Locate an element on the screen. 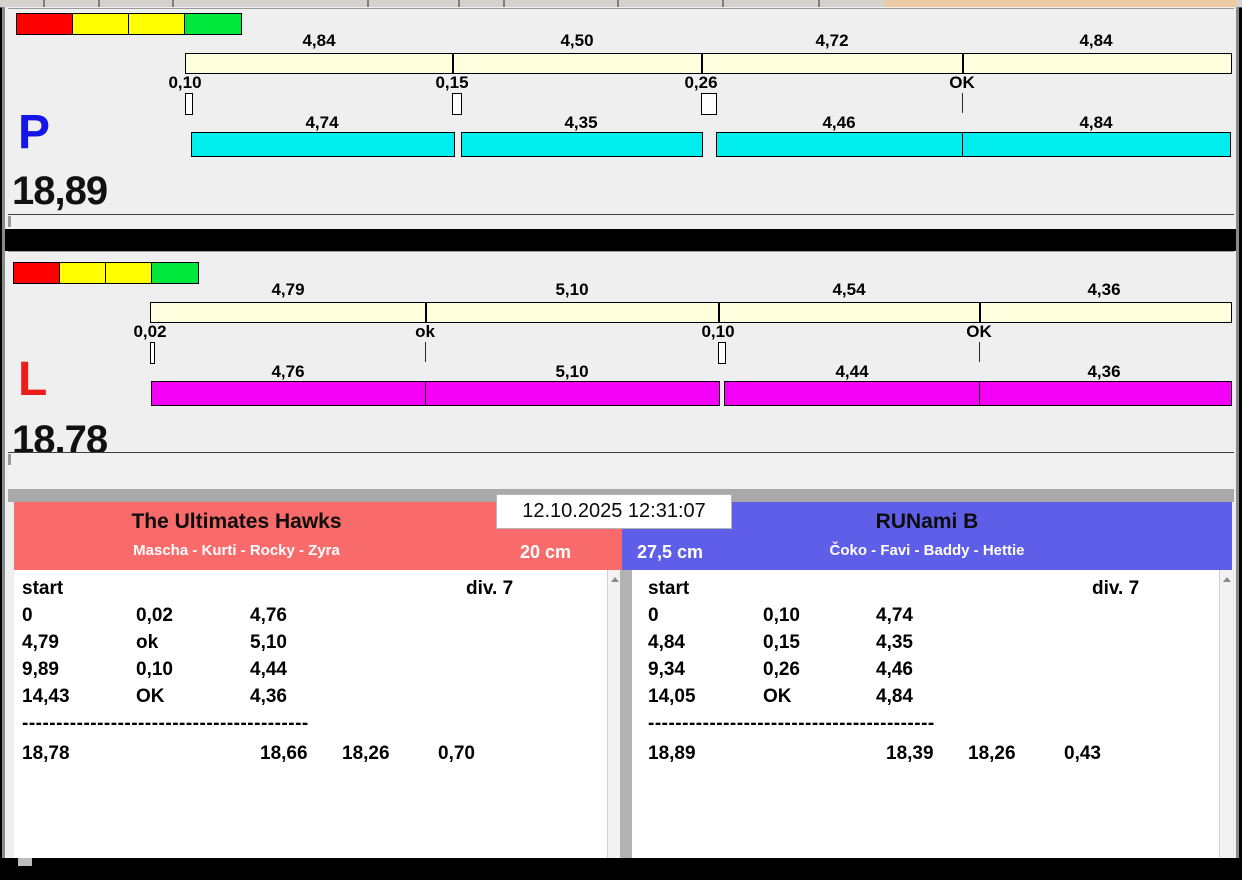  window-border-right is located at coordinates (1237, 432).